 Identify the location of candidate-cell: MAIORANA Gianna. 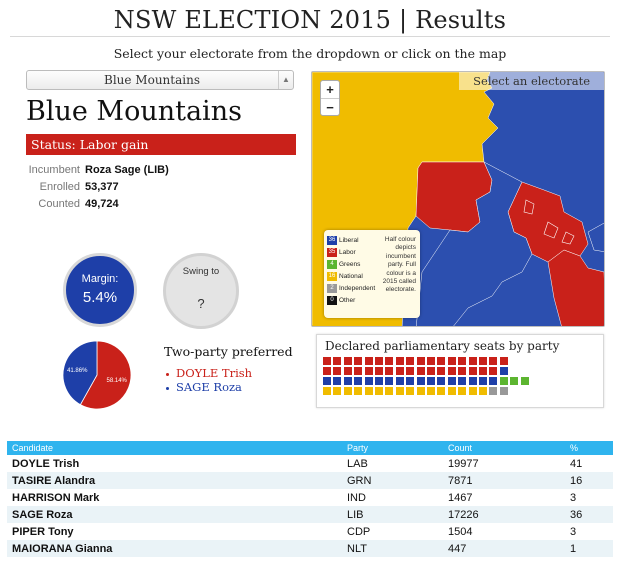
(174, 548).